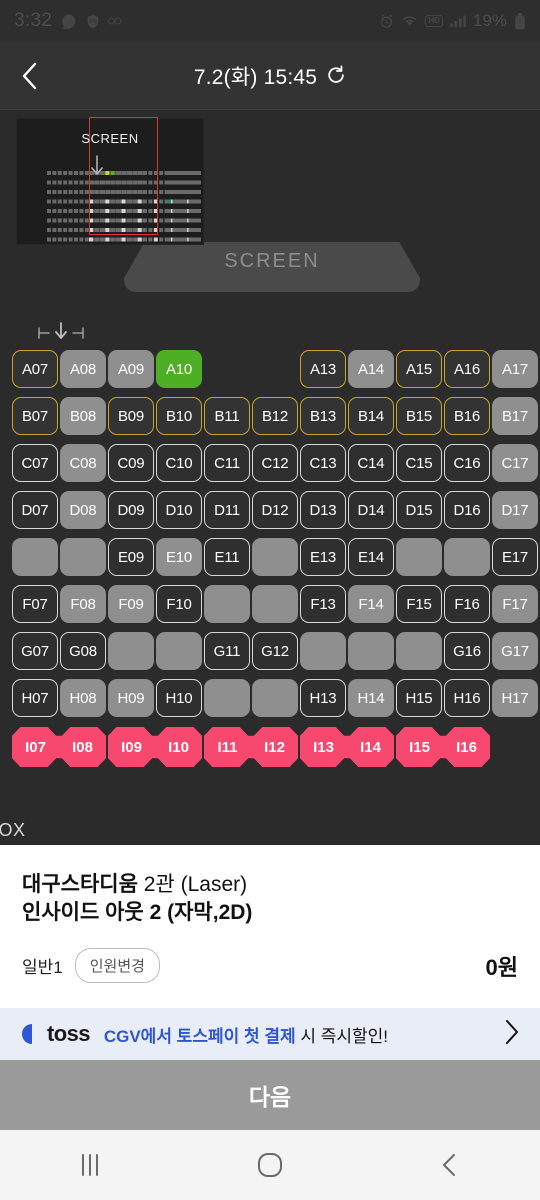  Describe the element at coordinates (515, 557) in the screenshot. I see `seat-E17: E17` at that location.